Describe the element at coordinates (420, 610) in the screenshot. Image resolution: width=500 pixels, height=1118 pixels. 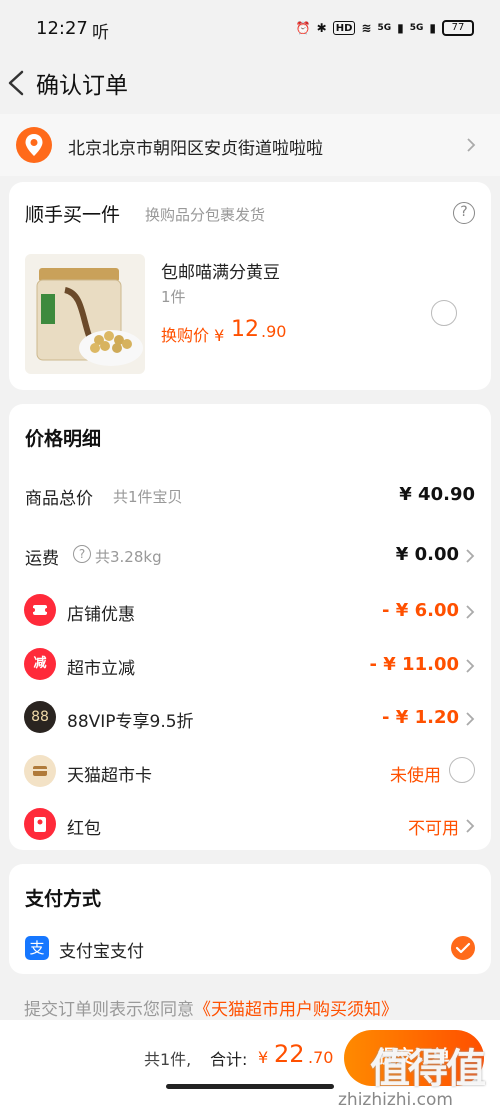
I see `store-discount-value: - ¥ 6.00` at that location.